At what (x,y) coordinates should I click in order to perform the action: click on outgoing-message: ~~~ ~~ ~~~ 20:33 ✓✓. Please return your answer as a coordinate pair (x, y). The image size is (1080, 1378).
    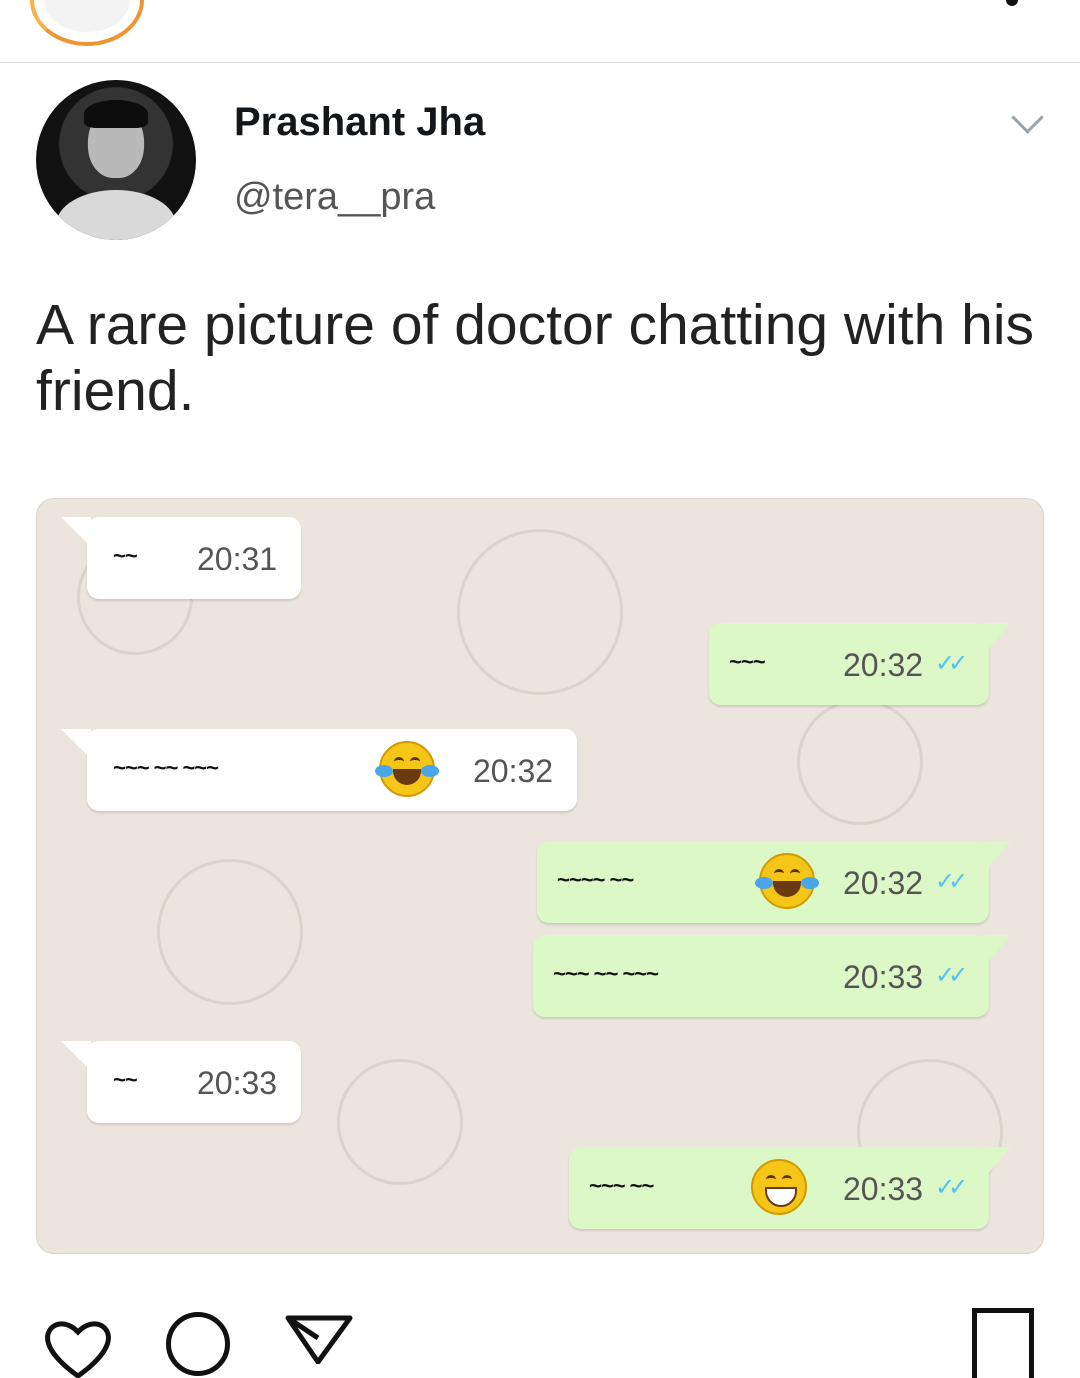
    Looking at the image, I should click on (772, 976).